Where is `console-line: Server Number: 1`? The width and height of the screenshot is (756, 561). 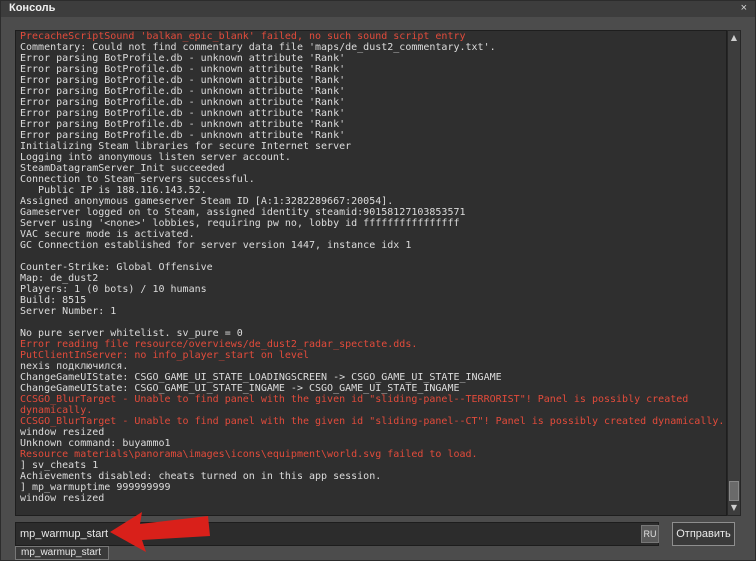 console-line: Server Number: 1 is located at coordinates (68, 311).